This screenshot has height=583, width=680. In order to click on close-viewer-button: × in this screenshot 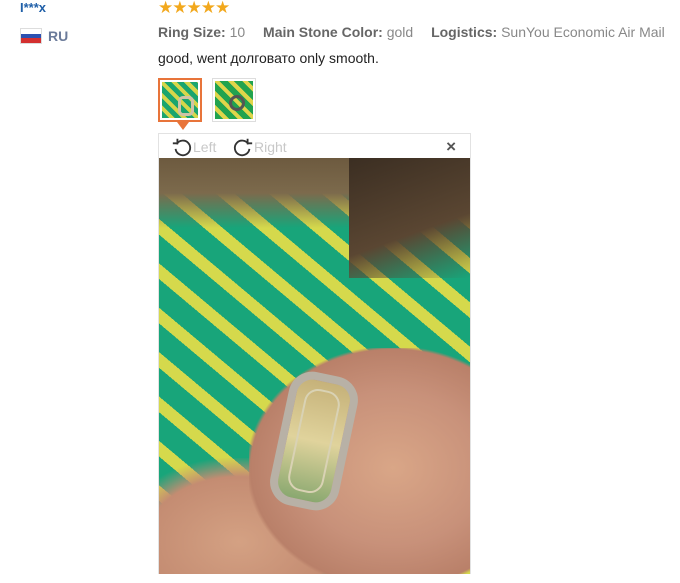, I will do `click(451, 147)`.